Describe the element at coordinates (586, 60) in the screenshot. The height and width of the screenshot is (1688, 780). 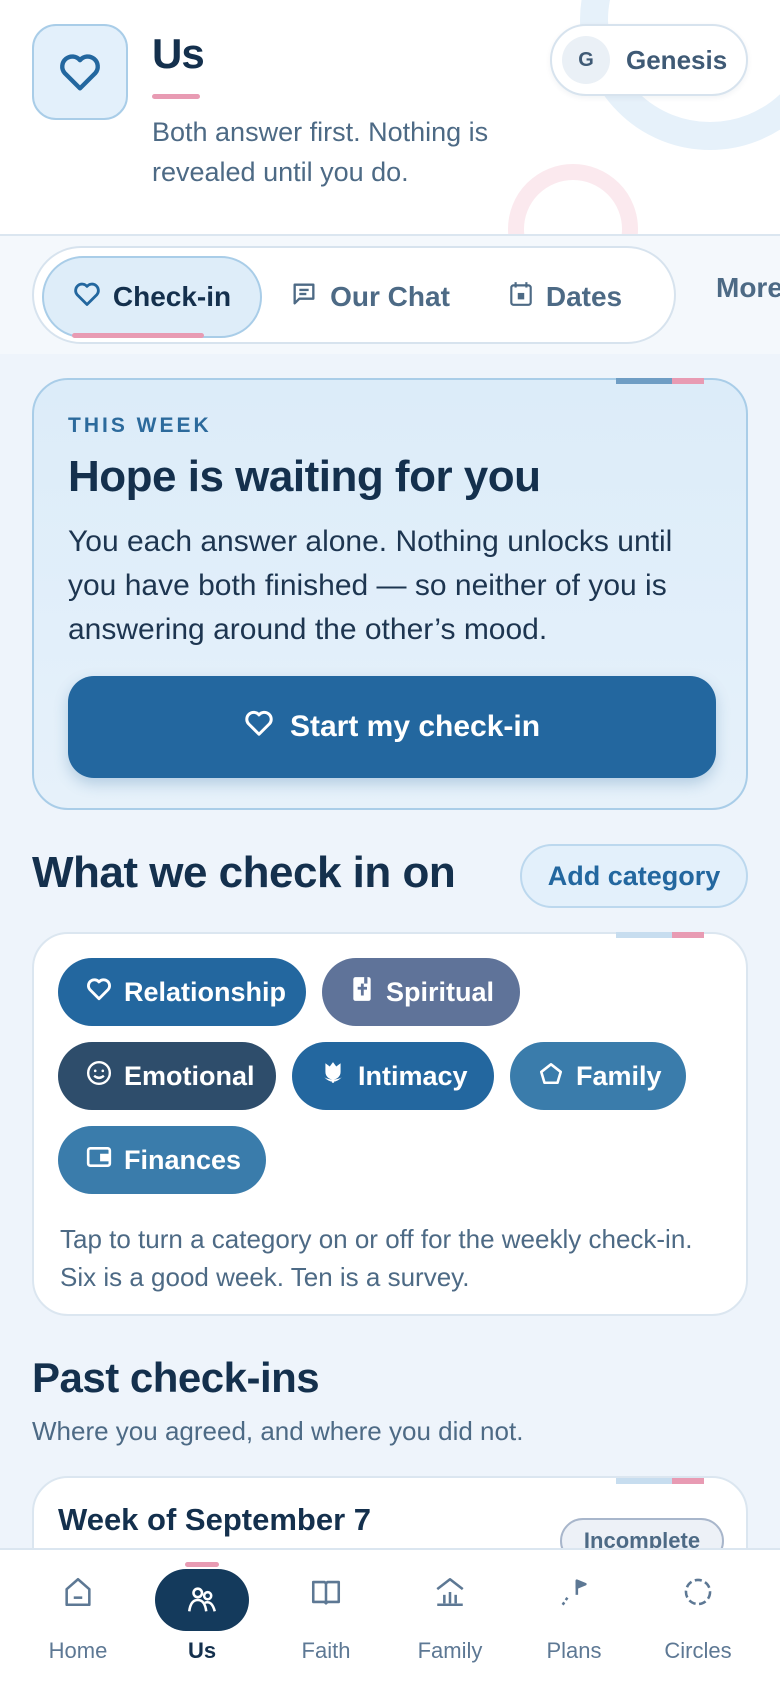
I see `avatar: G` at that location.